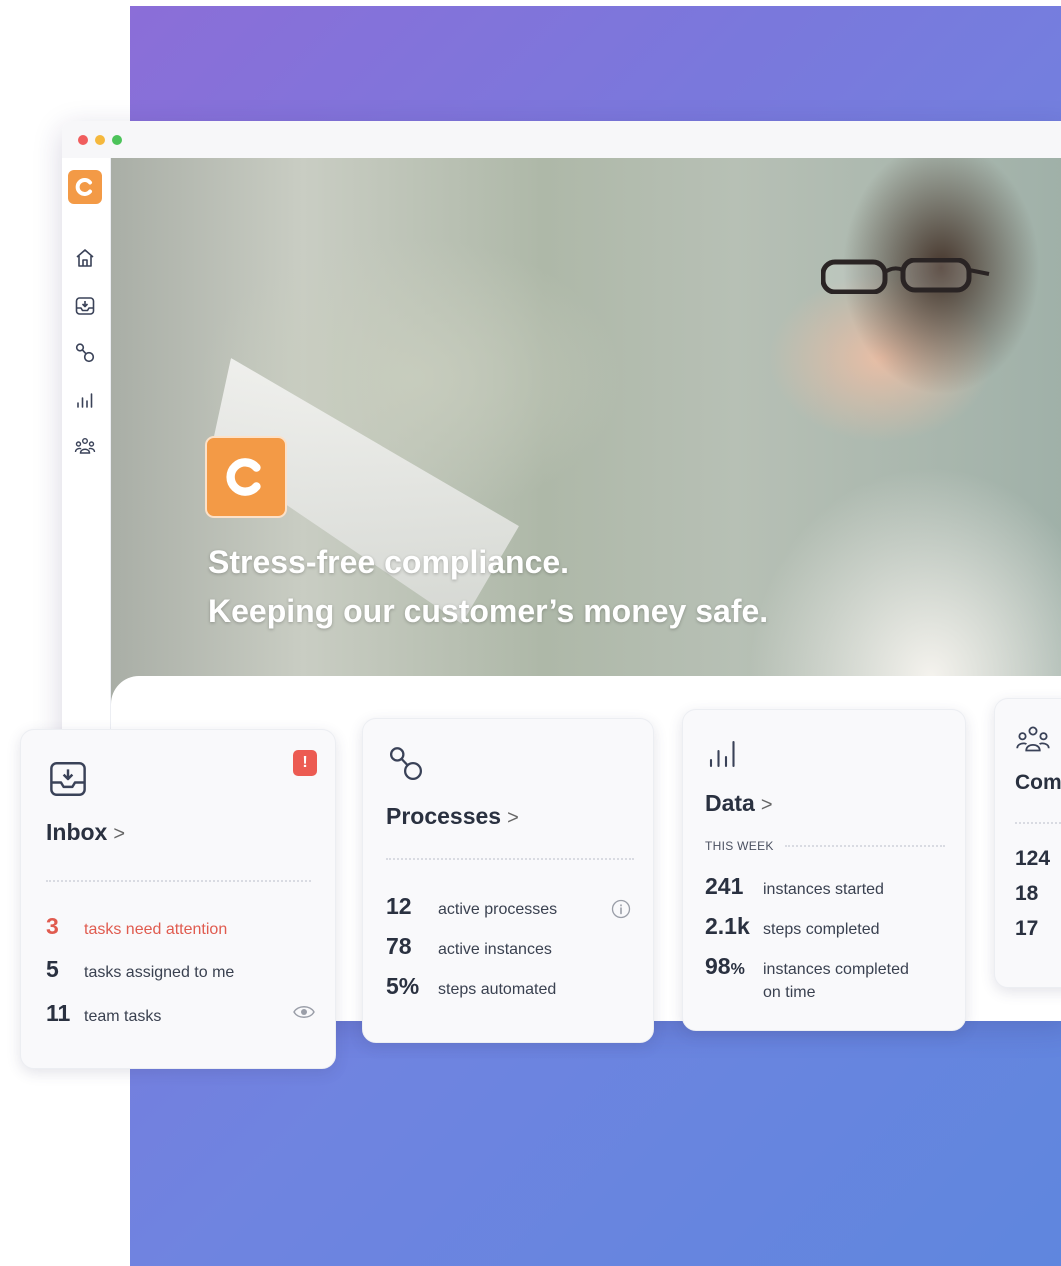 This screenshot has height=1266, width=1061. What do you see at coordinates (495, 949) in the screenshot?
I see `stat-label: active instances` at bounding box center [495, 949].